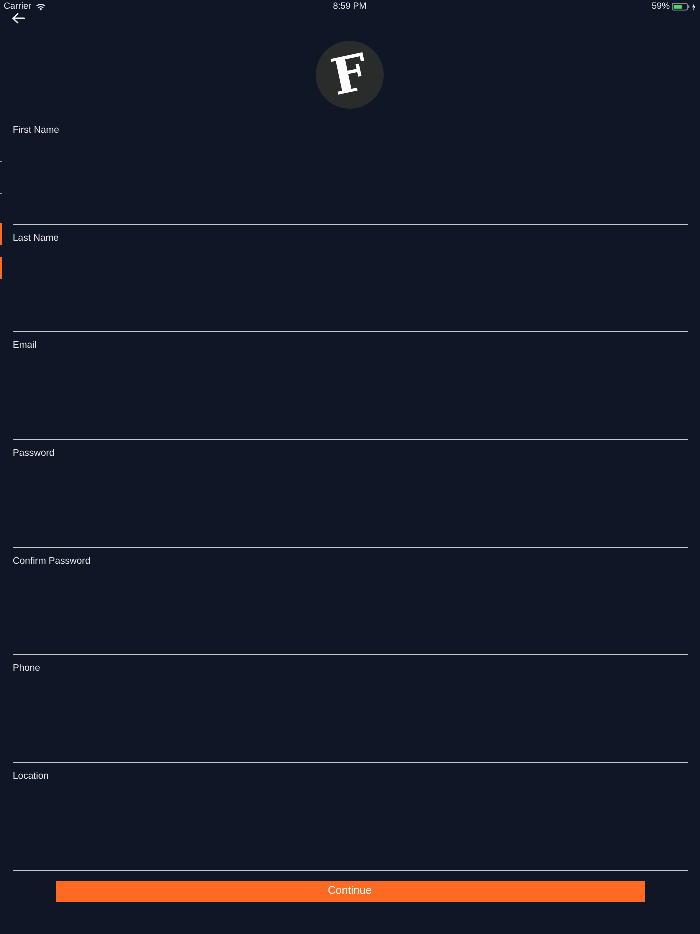 This screenshot has height=934, width=700. Describe the element at coordinates (31, 777) in the screenshot. I see `field-label: Location` at that location.